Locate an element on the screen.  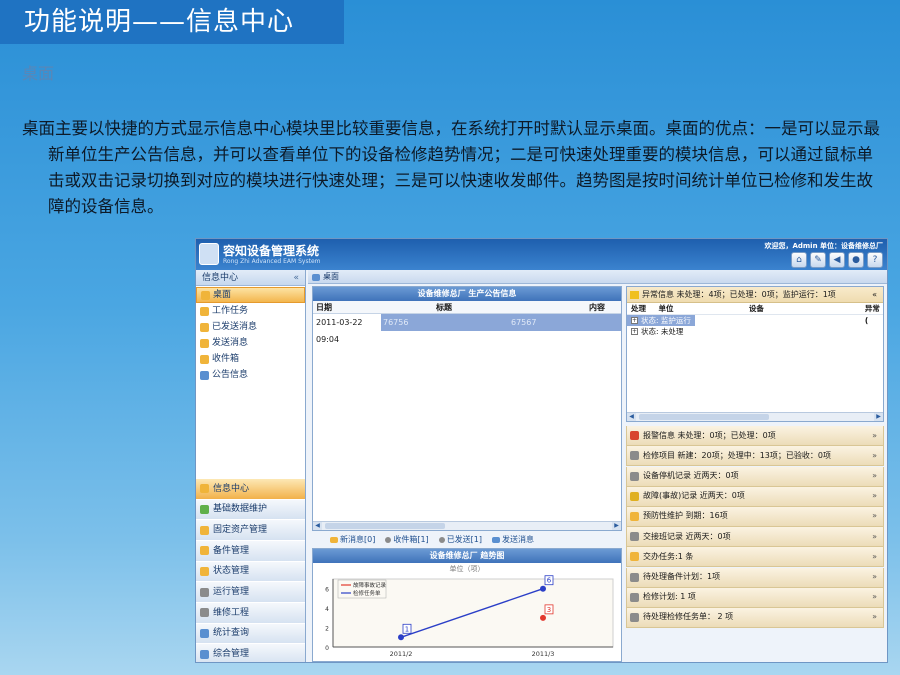
desktop-tab-icon is located at coordinates (316, 277).